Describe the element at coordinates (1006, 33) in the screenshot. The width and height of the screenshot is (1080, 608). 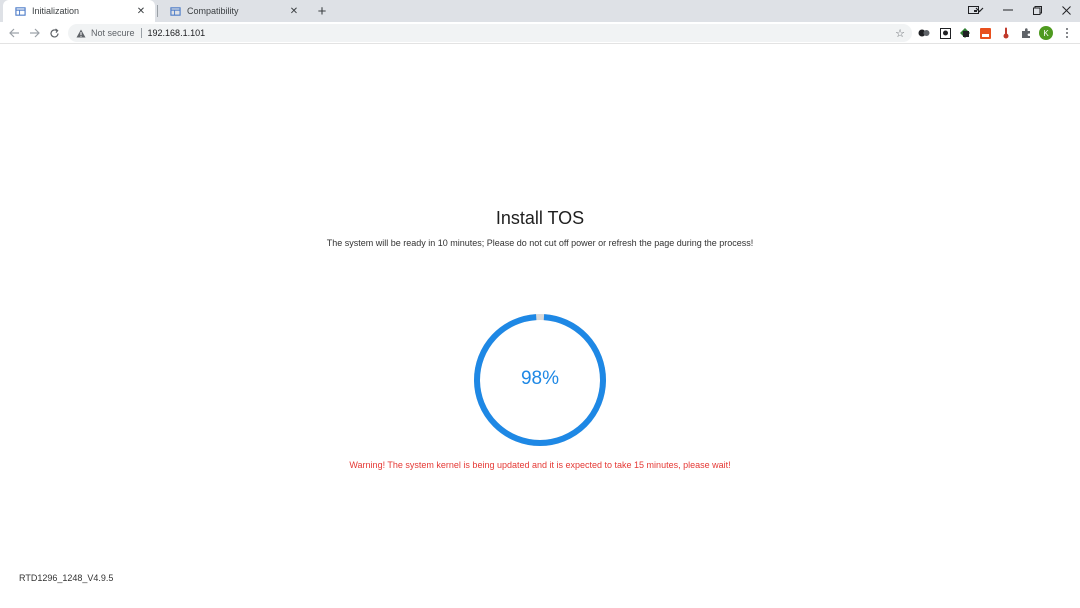
I see `thermometer-ext-icon` at that location.